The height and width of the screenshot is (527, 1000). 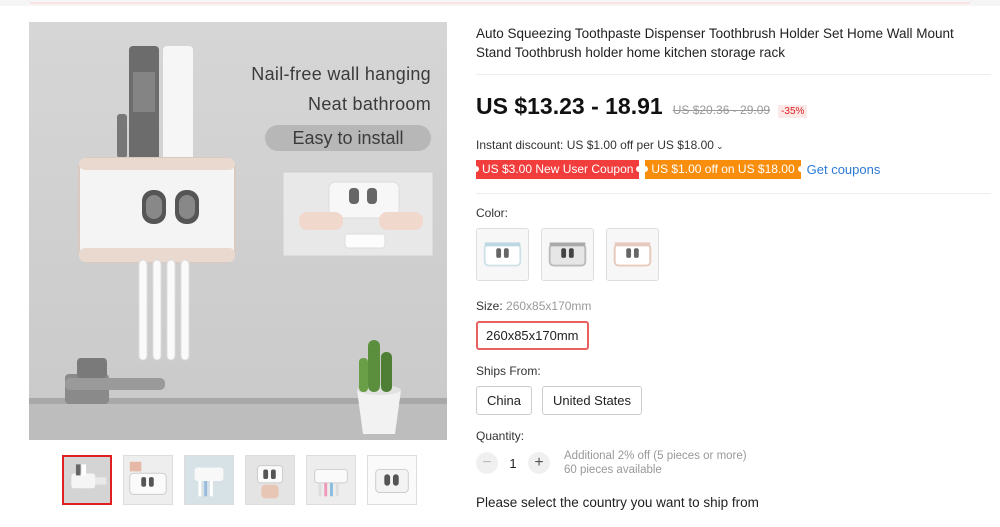 I want to click on hero-caption-line-1: Nail-free wall hanging, so click(x=341, y=74).